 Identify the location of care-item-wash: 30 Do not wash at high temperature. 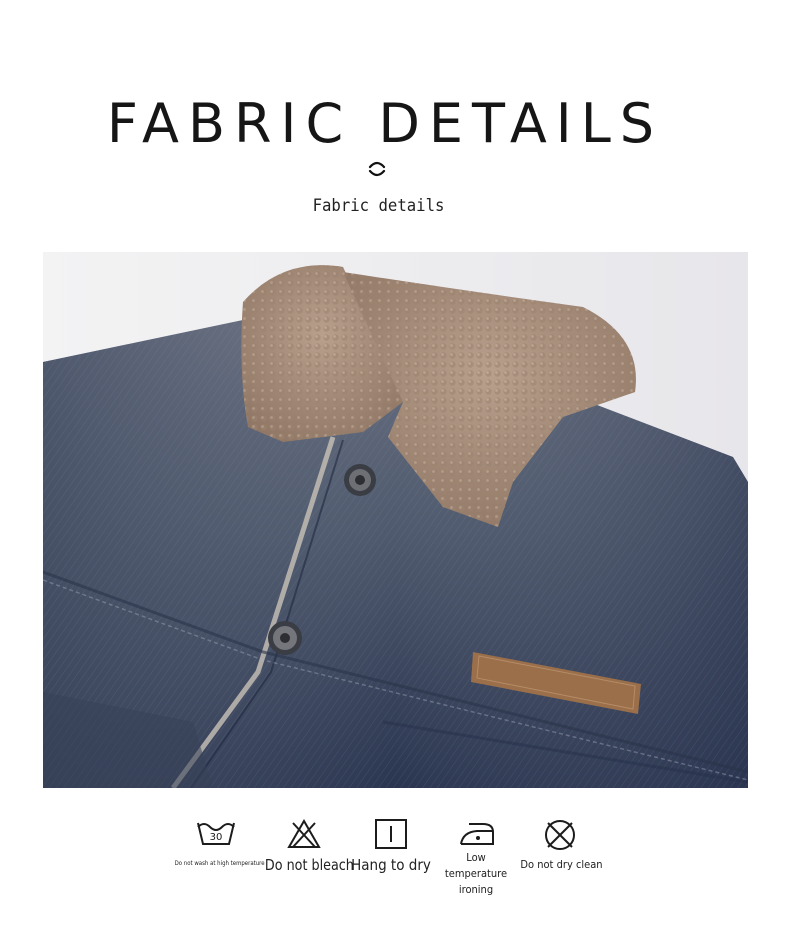
(217, 842).